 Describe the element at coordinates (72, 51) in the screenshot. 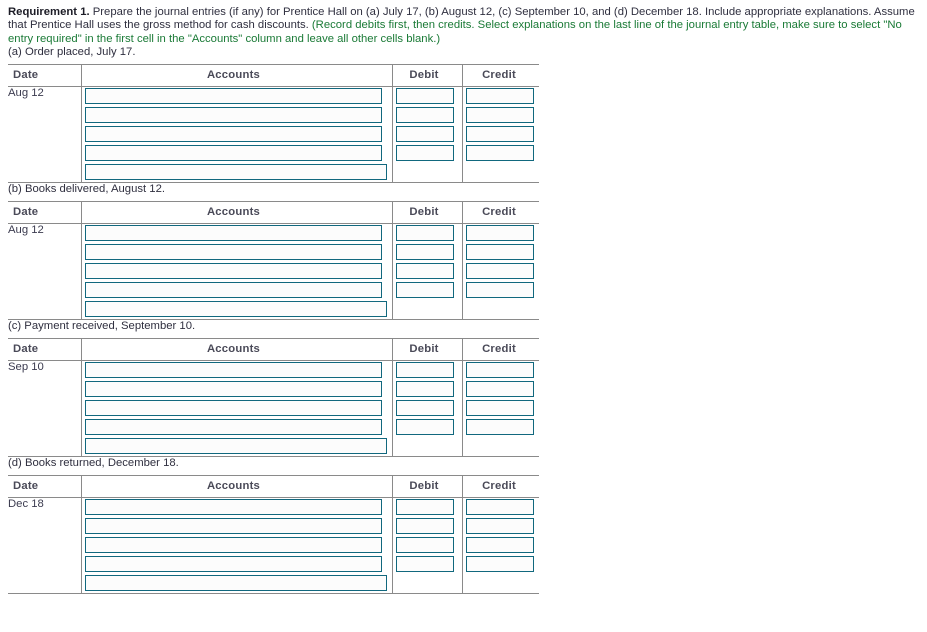

I see `part-caption: (a) Order placed, July 17.` at that location.